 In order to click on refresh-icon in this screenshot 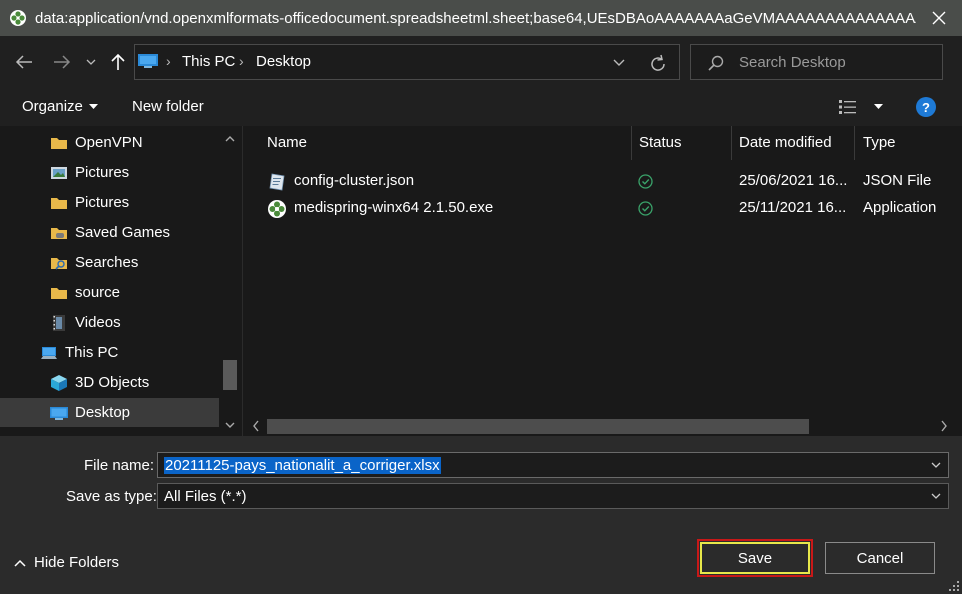, I will do `click(658, 64)`.